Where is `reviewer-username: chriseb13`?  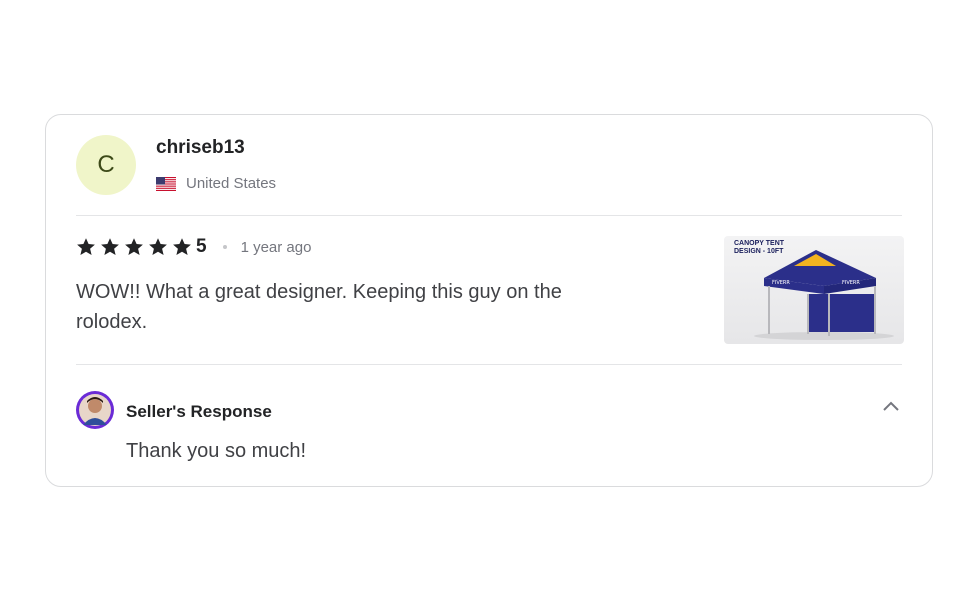 reviewer-username: chriseb13 is located at coordinates (200, 148).